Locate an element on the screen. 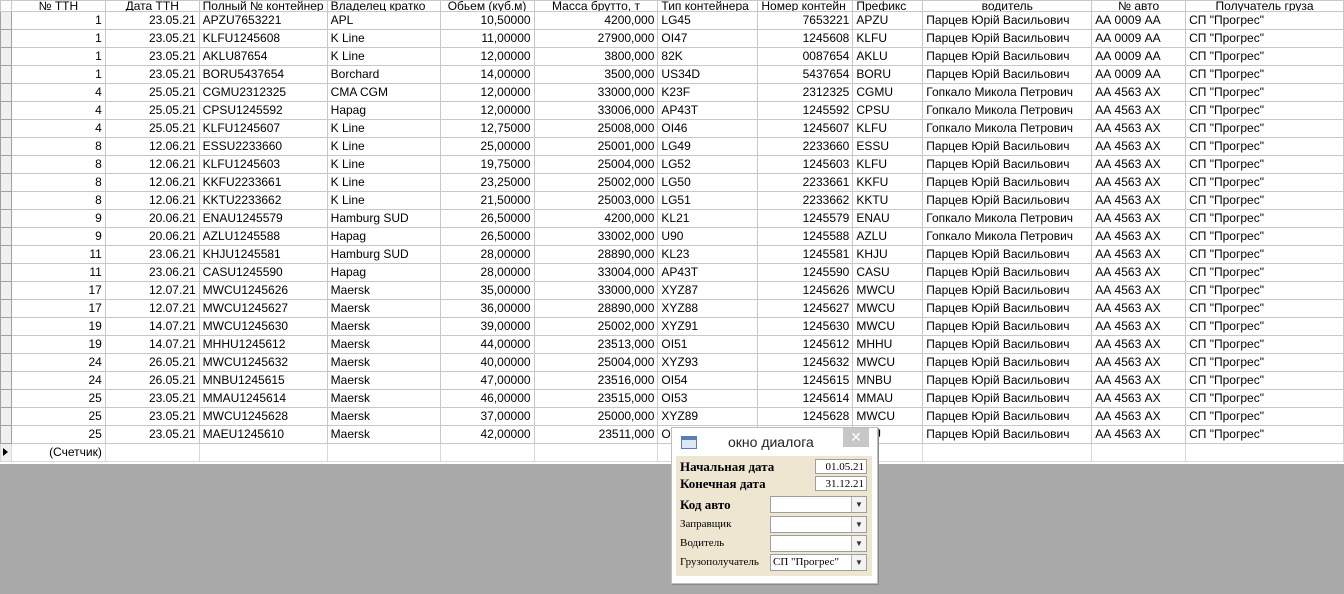 Image resolution: width=1344 pixels, height=594 pixels. table-cell: 2312325 is located at coordinates (805, 92).